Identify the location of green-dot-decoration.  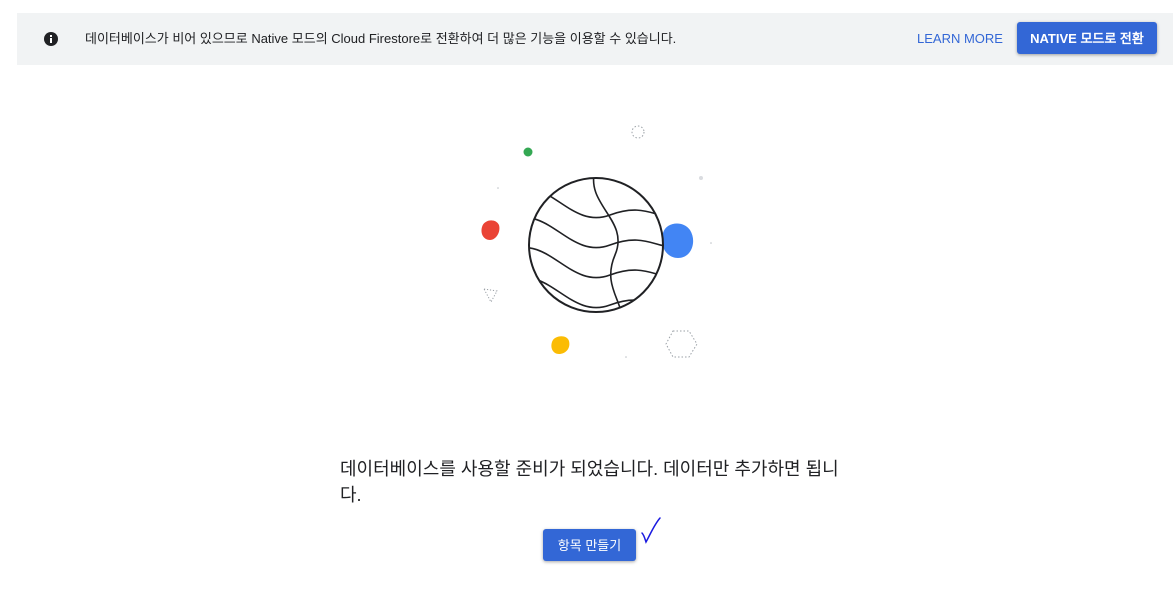
(528, 152).